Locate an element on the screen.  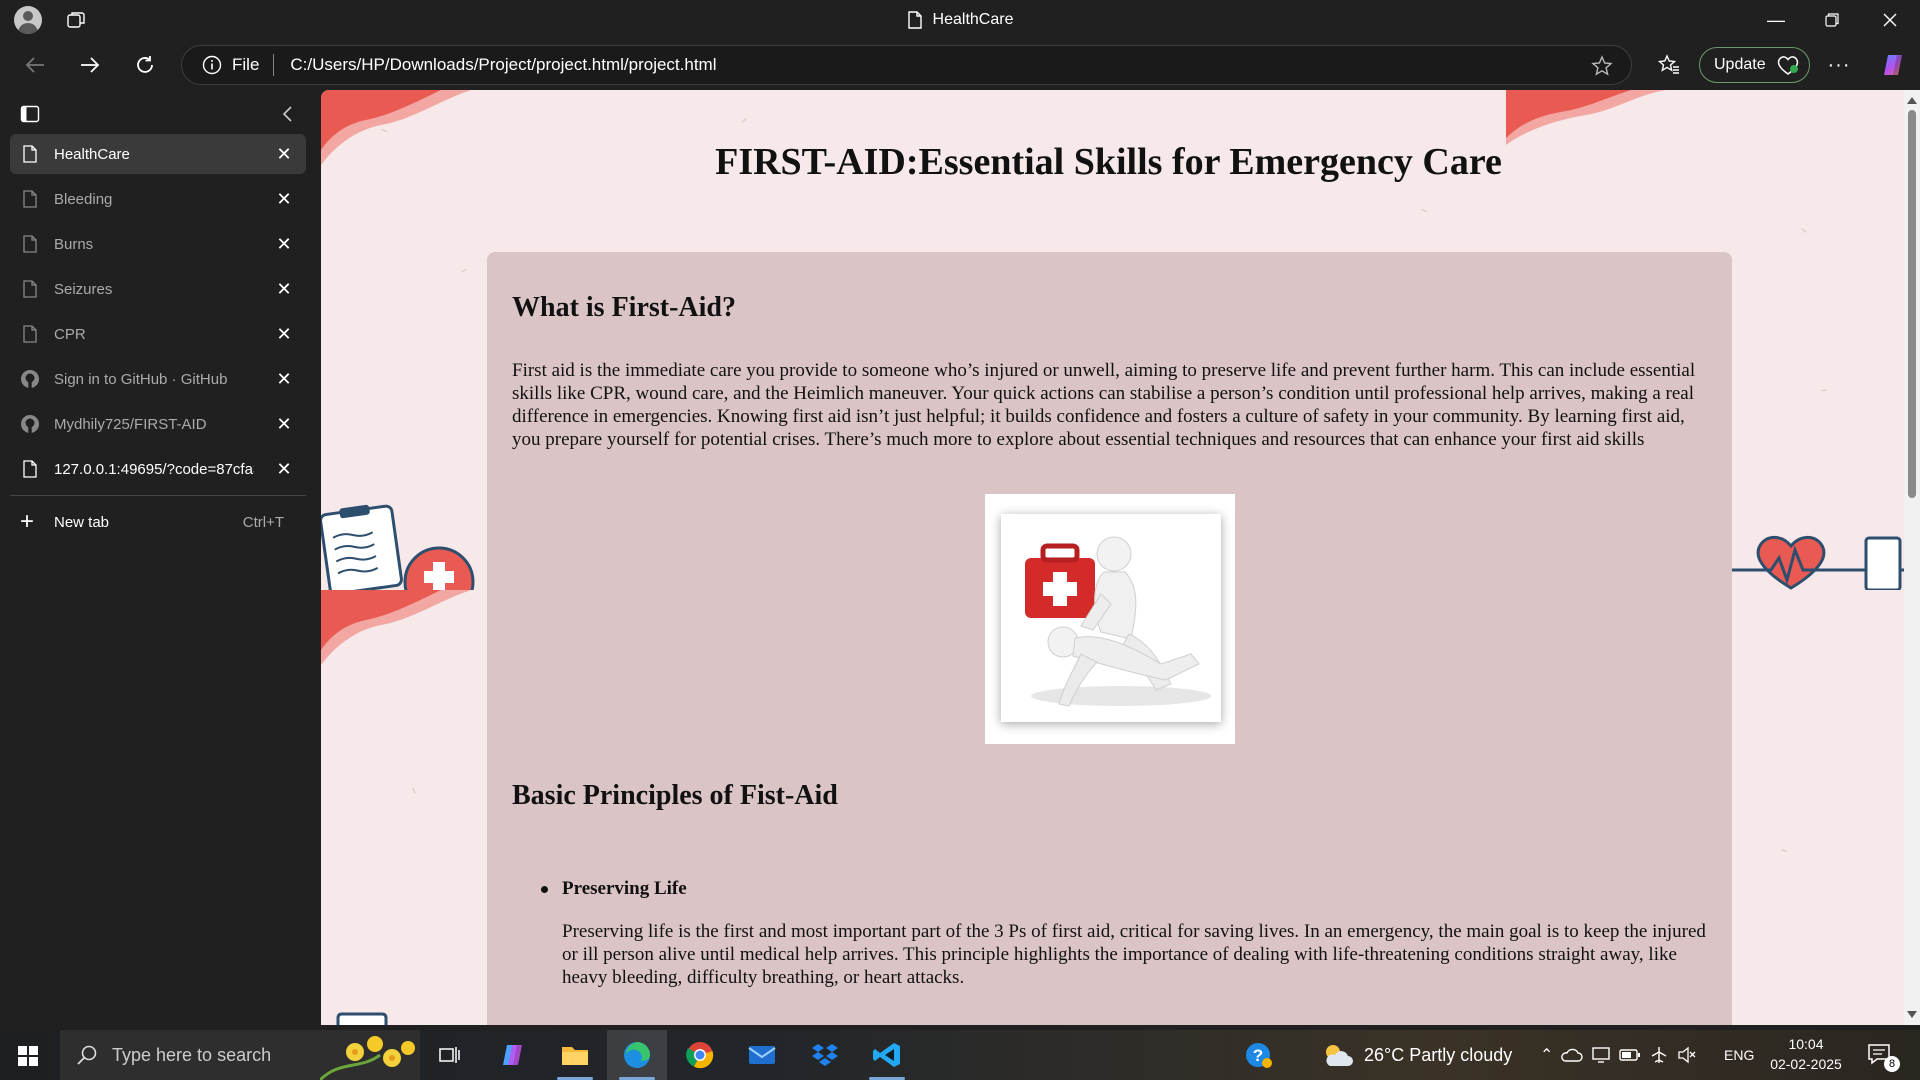
mail-button is located at coordinates (762, 1055).